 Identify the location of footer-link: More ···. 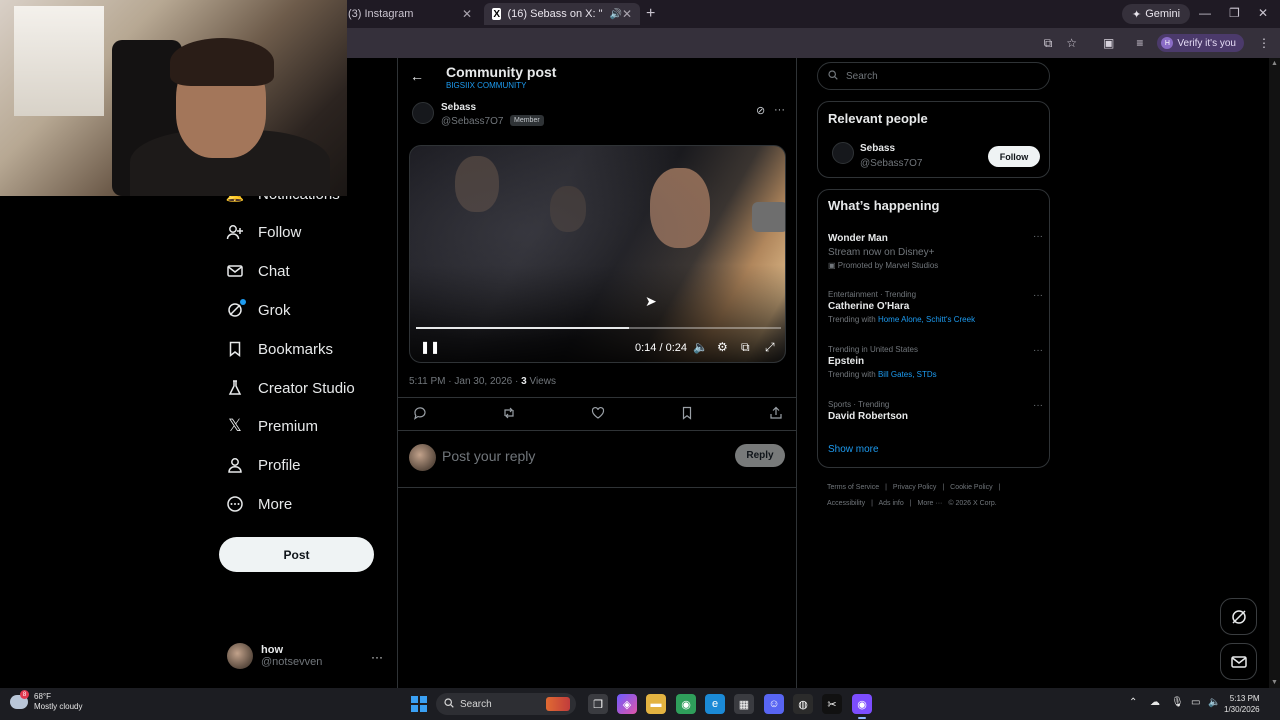
(930, 503).